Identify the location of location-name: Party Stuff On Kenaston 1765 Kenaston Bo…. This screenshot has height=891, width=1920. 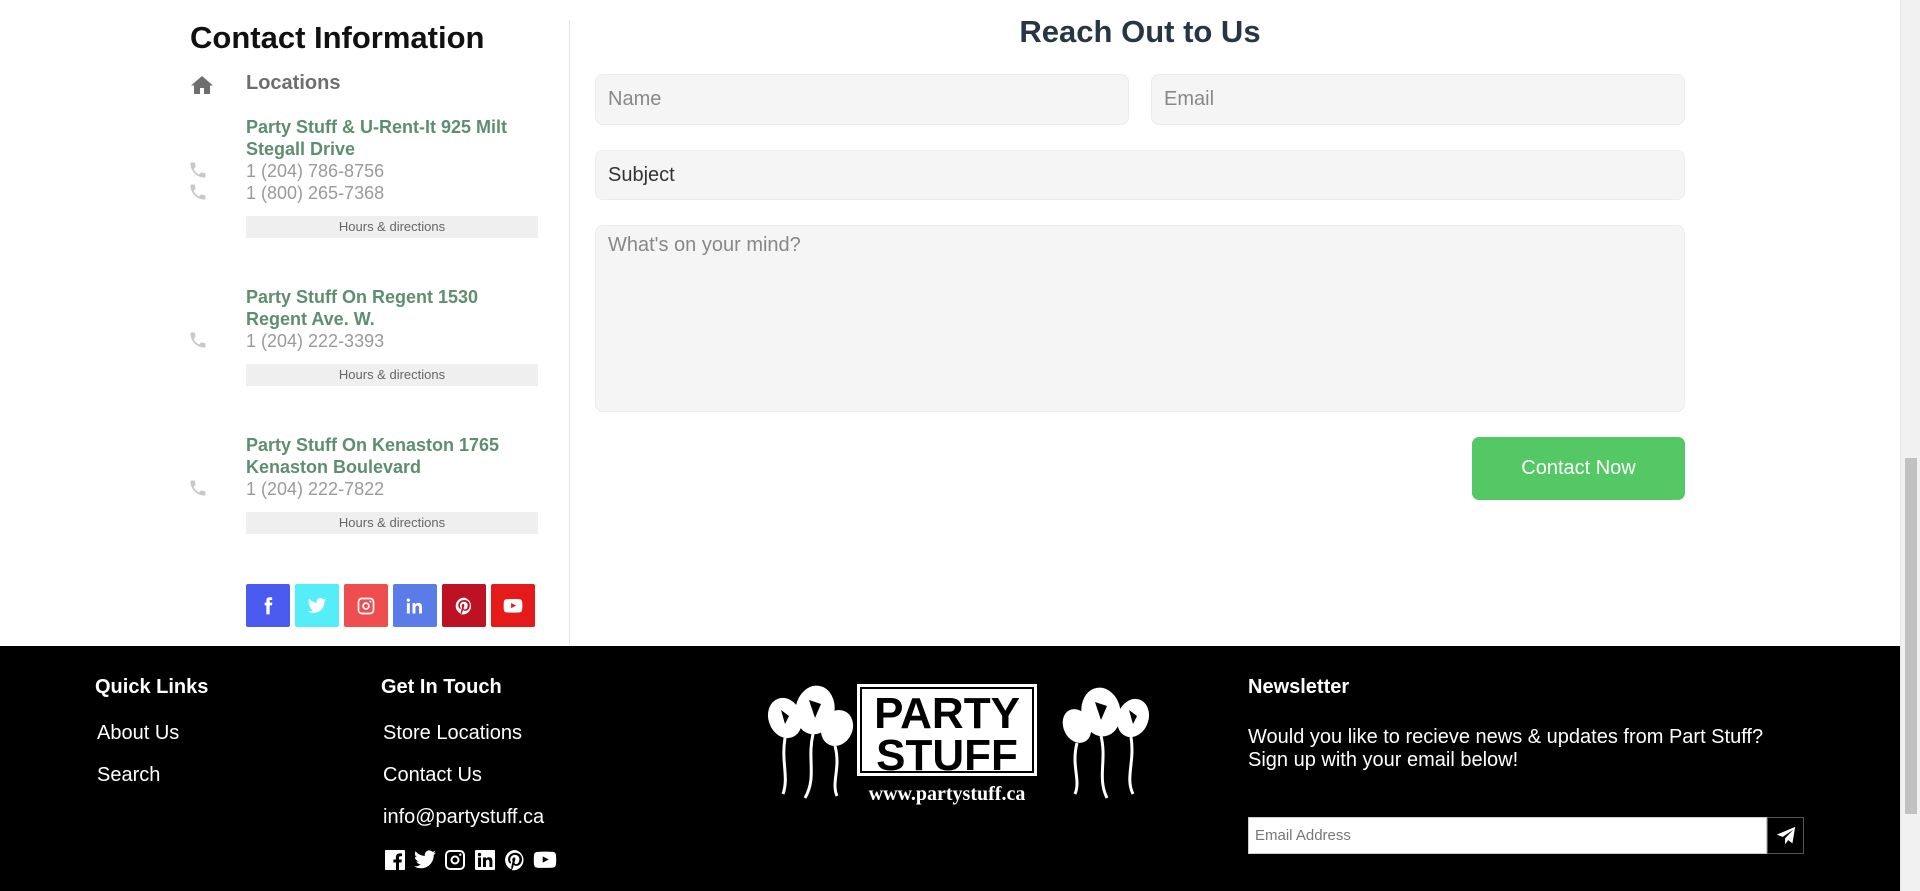
(392, 456).